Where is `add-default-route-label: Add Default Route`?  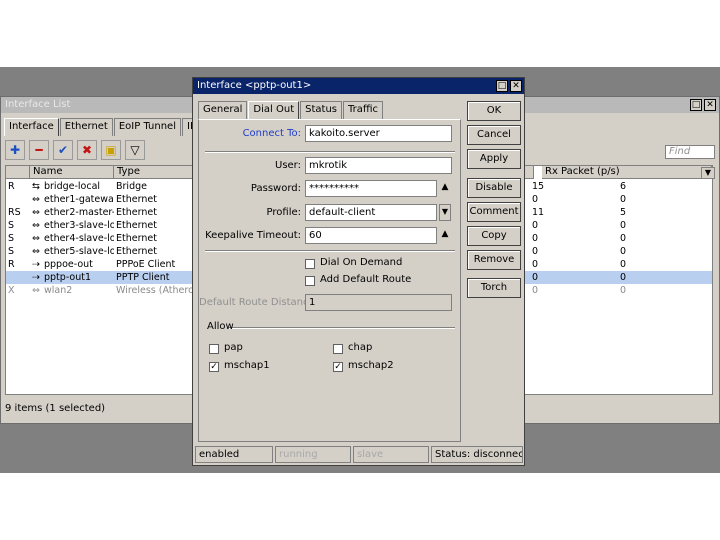 add-default-route-label: Add Default Route is located at coordinates (366, 279).